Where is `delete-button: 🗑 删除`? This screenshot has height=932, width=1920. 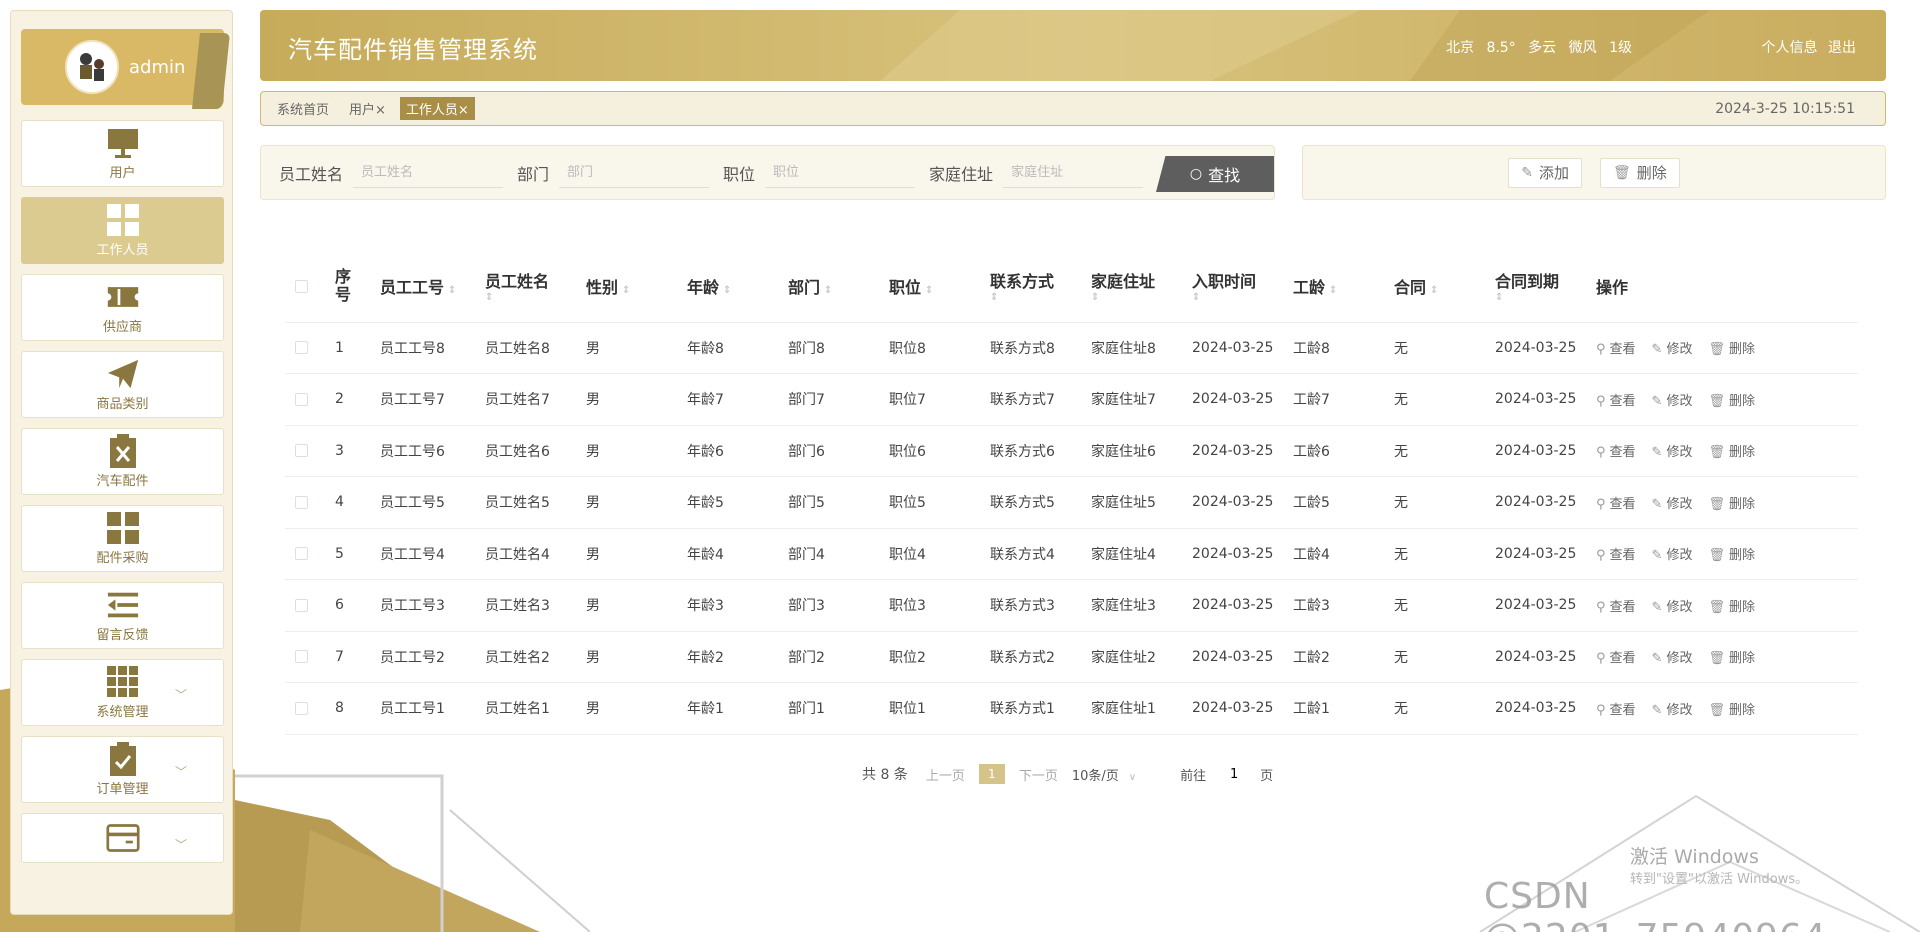
delete-button: 🗑 删除 is located at coordinates (1639, 172).